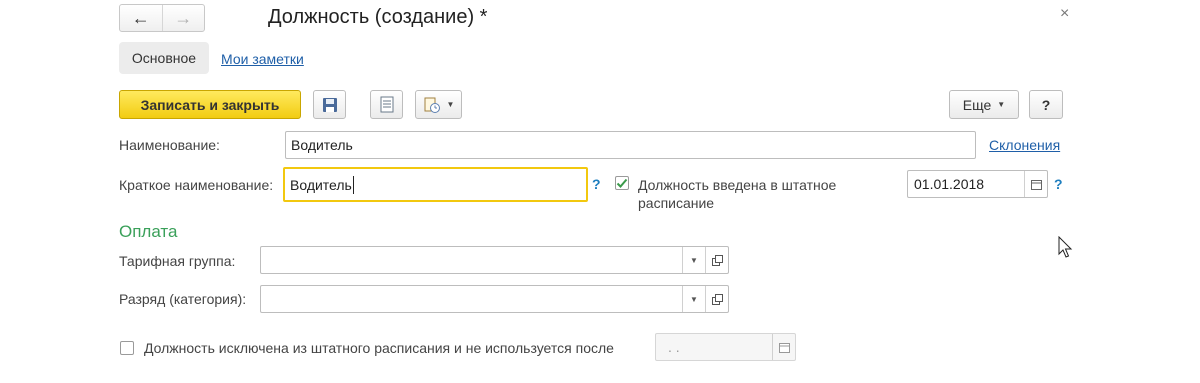 The width and height of the screenshot is (1200, 383). Describe the element at coordinates (494, 260) in the screenshot. I see `tariff-group-field: ▼` at that location.